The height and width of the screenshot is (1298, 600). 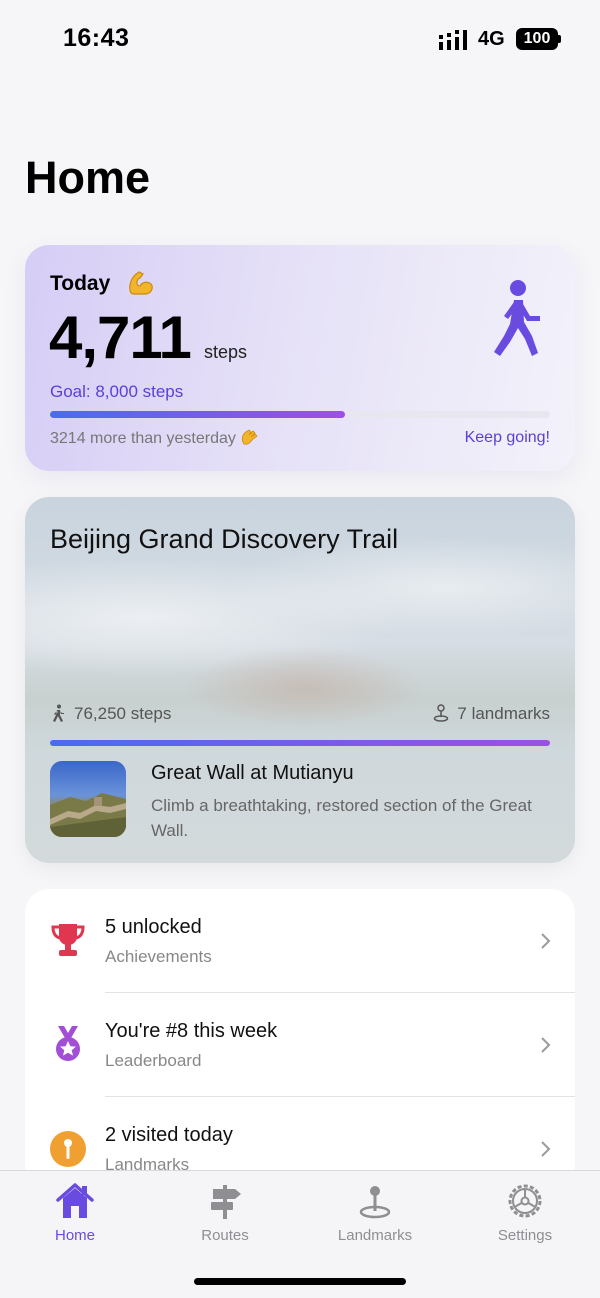 What do you see at coordinates (226, 352) in the screenshot?
I see `steps-unit: steps` at bounding box center [226, 352].